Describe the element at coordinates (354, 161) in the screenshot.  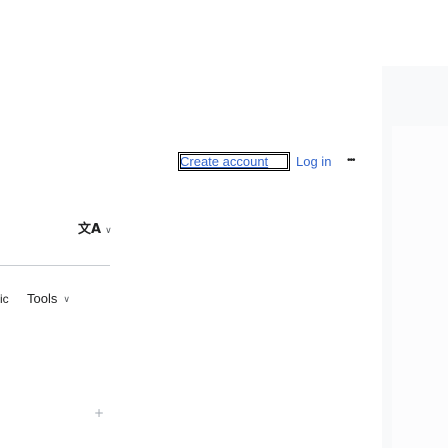
I see `more-options-button: •••` at that location.